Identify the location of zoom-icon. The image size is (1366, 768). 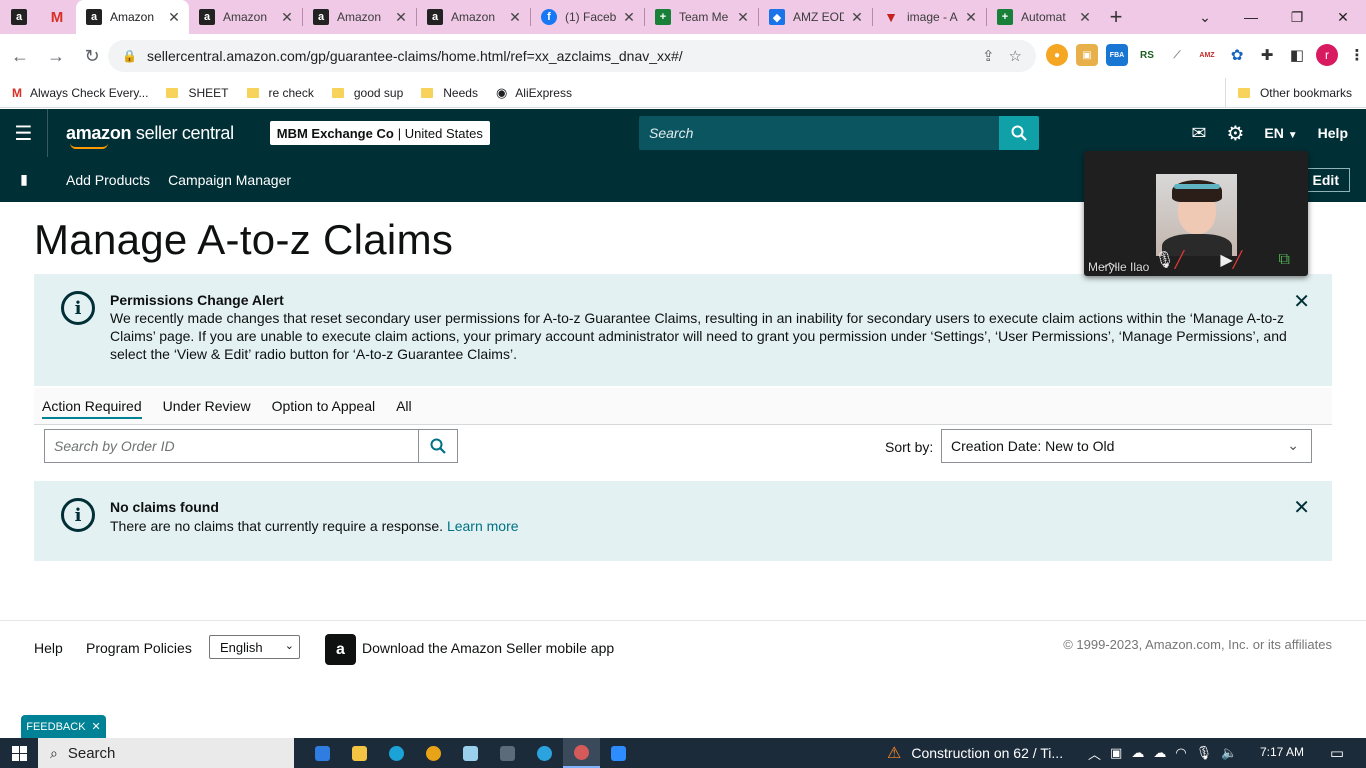
(618, 753).